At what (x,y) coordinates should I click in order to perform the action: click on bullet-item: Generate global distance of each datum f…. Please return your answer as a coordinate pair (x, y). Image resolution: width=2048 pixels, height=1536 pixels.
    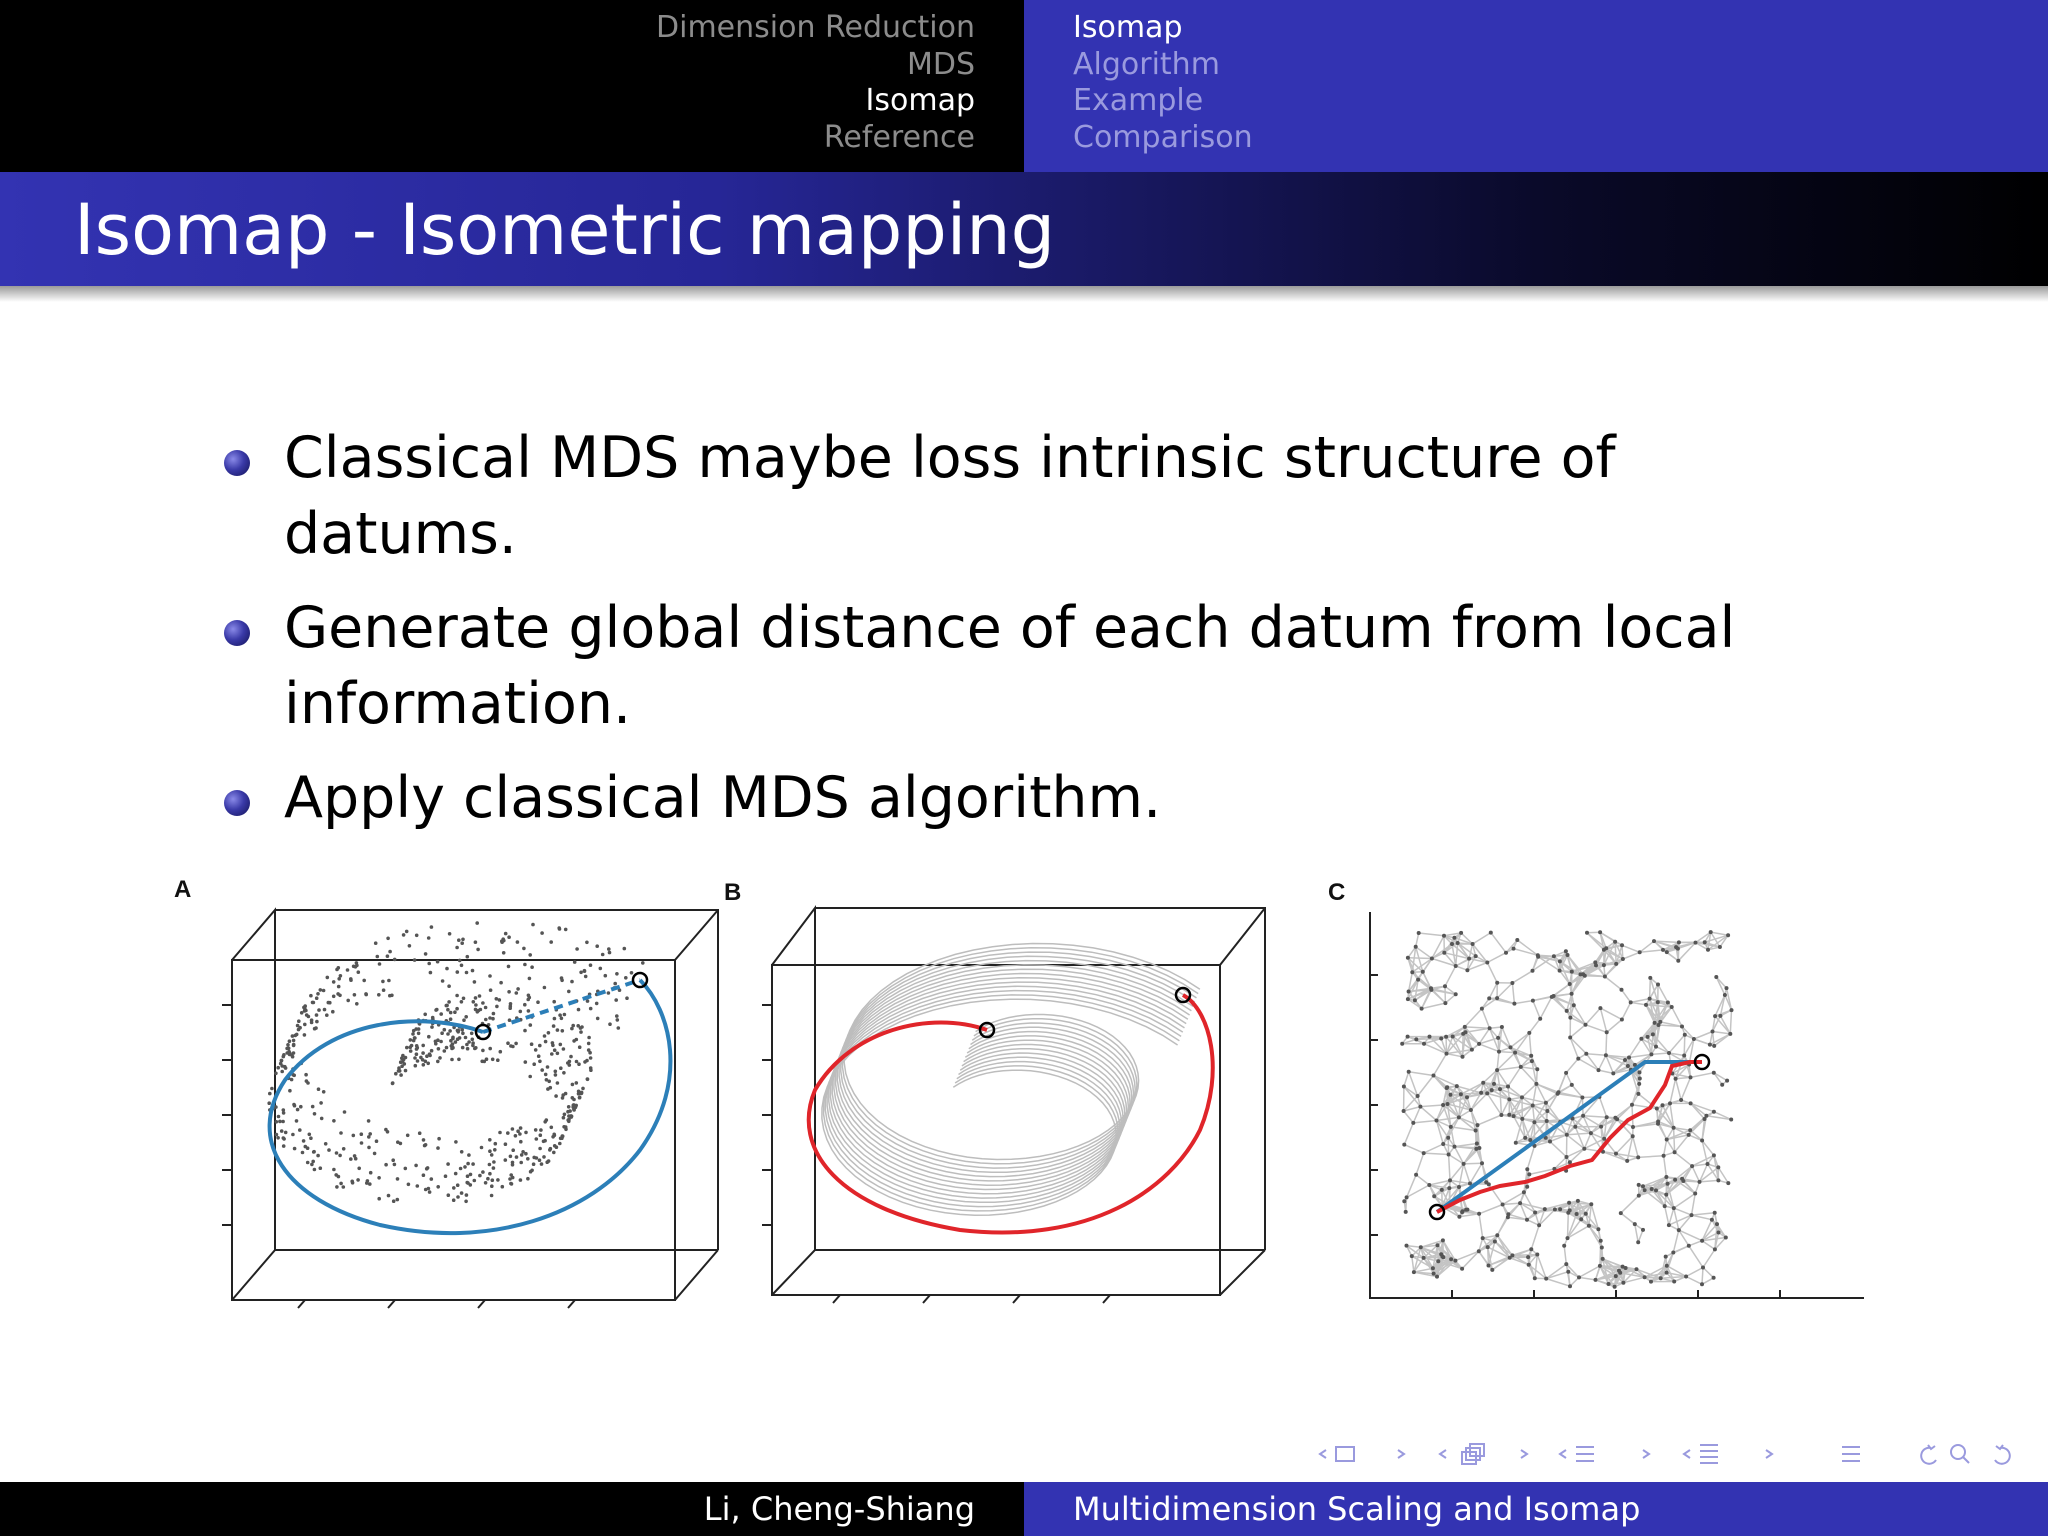
    Looking at the image, I should click on (1022, 666).